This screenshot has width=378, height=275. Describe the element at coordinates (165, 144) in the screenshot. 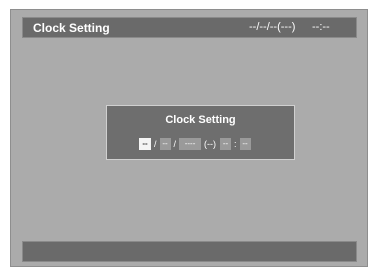

I see `day-field: --` at that location.